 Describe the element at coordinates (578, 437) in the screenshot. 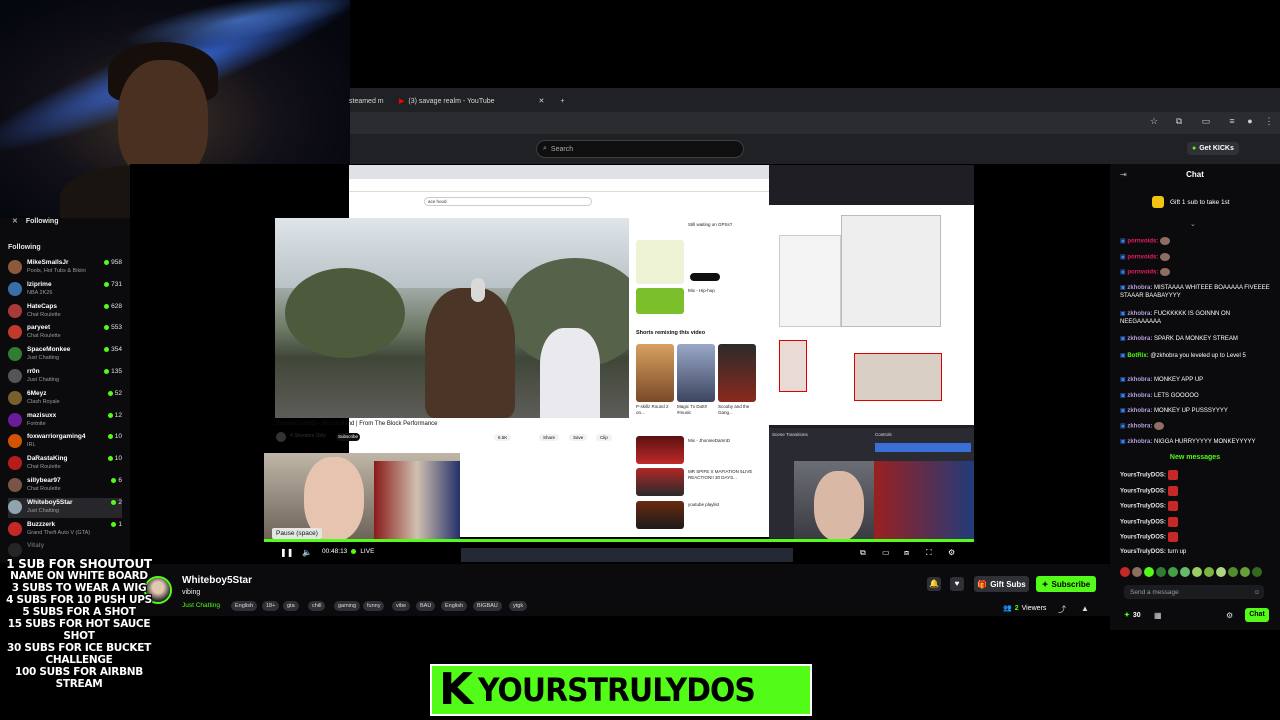

I see `save-pill: Save` at that location.